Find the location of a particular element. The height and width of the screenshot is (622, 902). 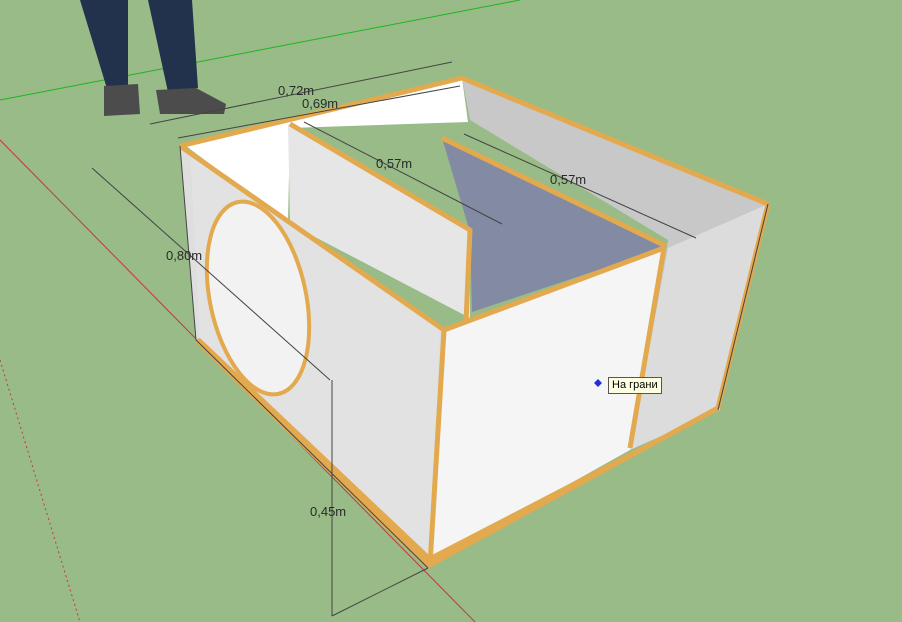

inference-point-icon is located at coordinates (598, 380).